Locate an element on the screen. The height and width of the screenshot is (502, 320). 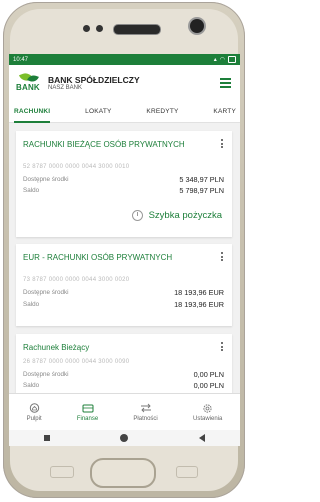
bank-name: BANK SPÓŁDZIELCZY is located at coordinates (94, 80).